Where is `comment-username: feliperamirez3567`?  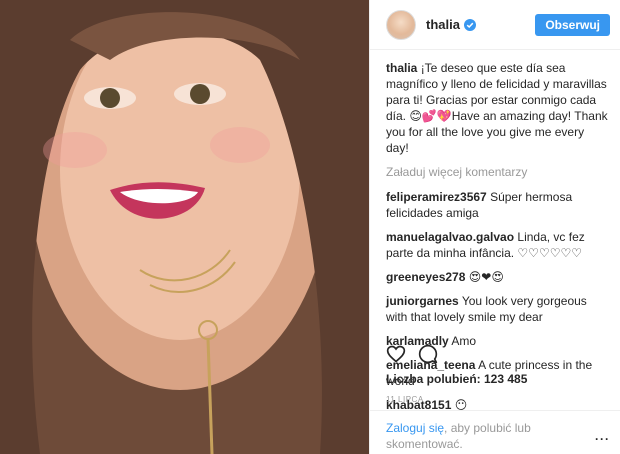 comment-username: feliperamirez3567 is located at coordinates (436, 197).